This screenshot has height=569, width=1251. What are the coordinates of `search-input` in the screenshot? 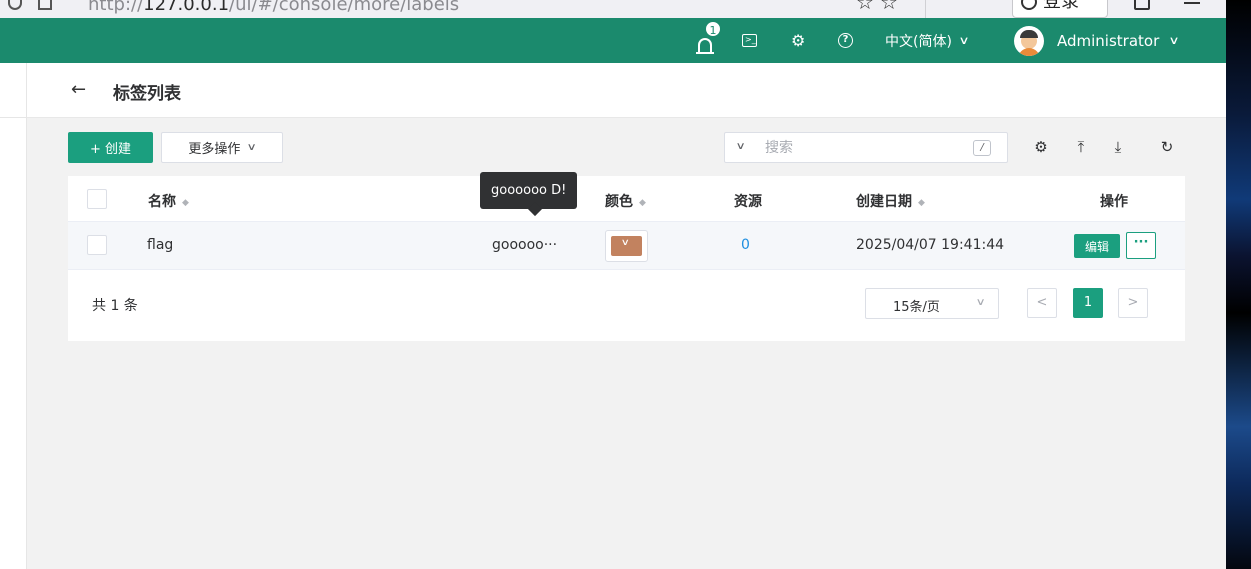 It's located at (865, 148).